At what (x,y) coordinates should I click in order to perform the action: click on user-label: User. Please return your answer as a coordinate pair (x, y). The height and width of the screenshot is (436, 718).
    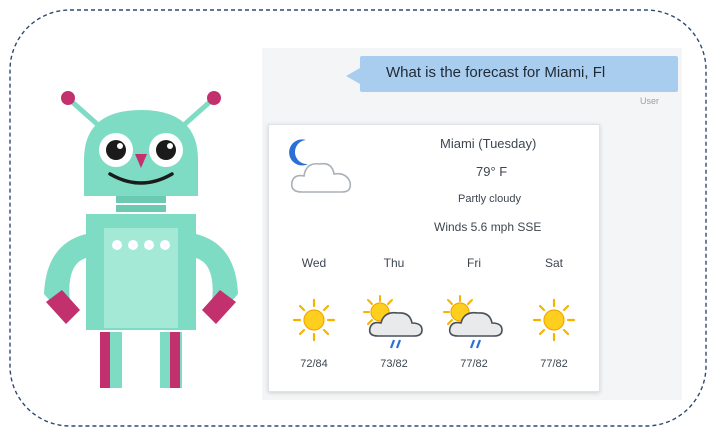
    Looking at the image, I should click on (650, 101).